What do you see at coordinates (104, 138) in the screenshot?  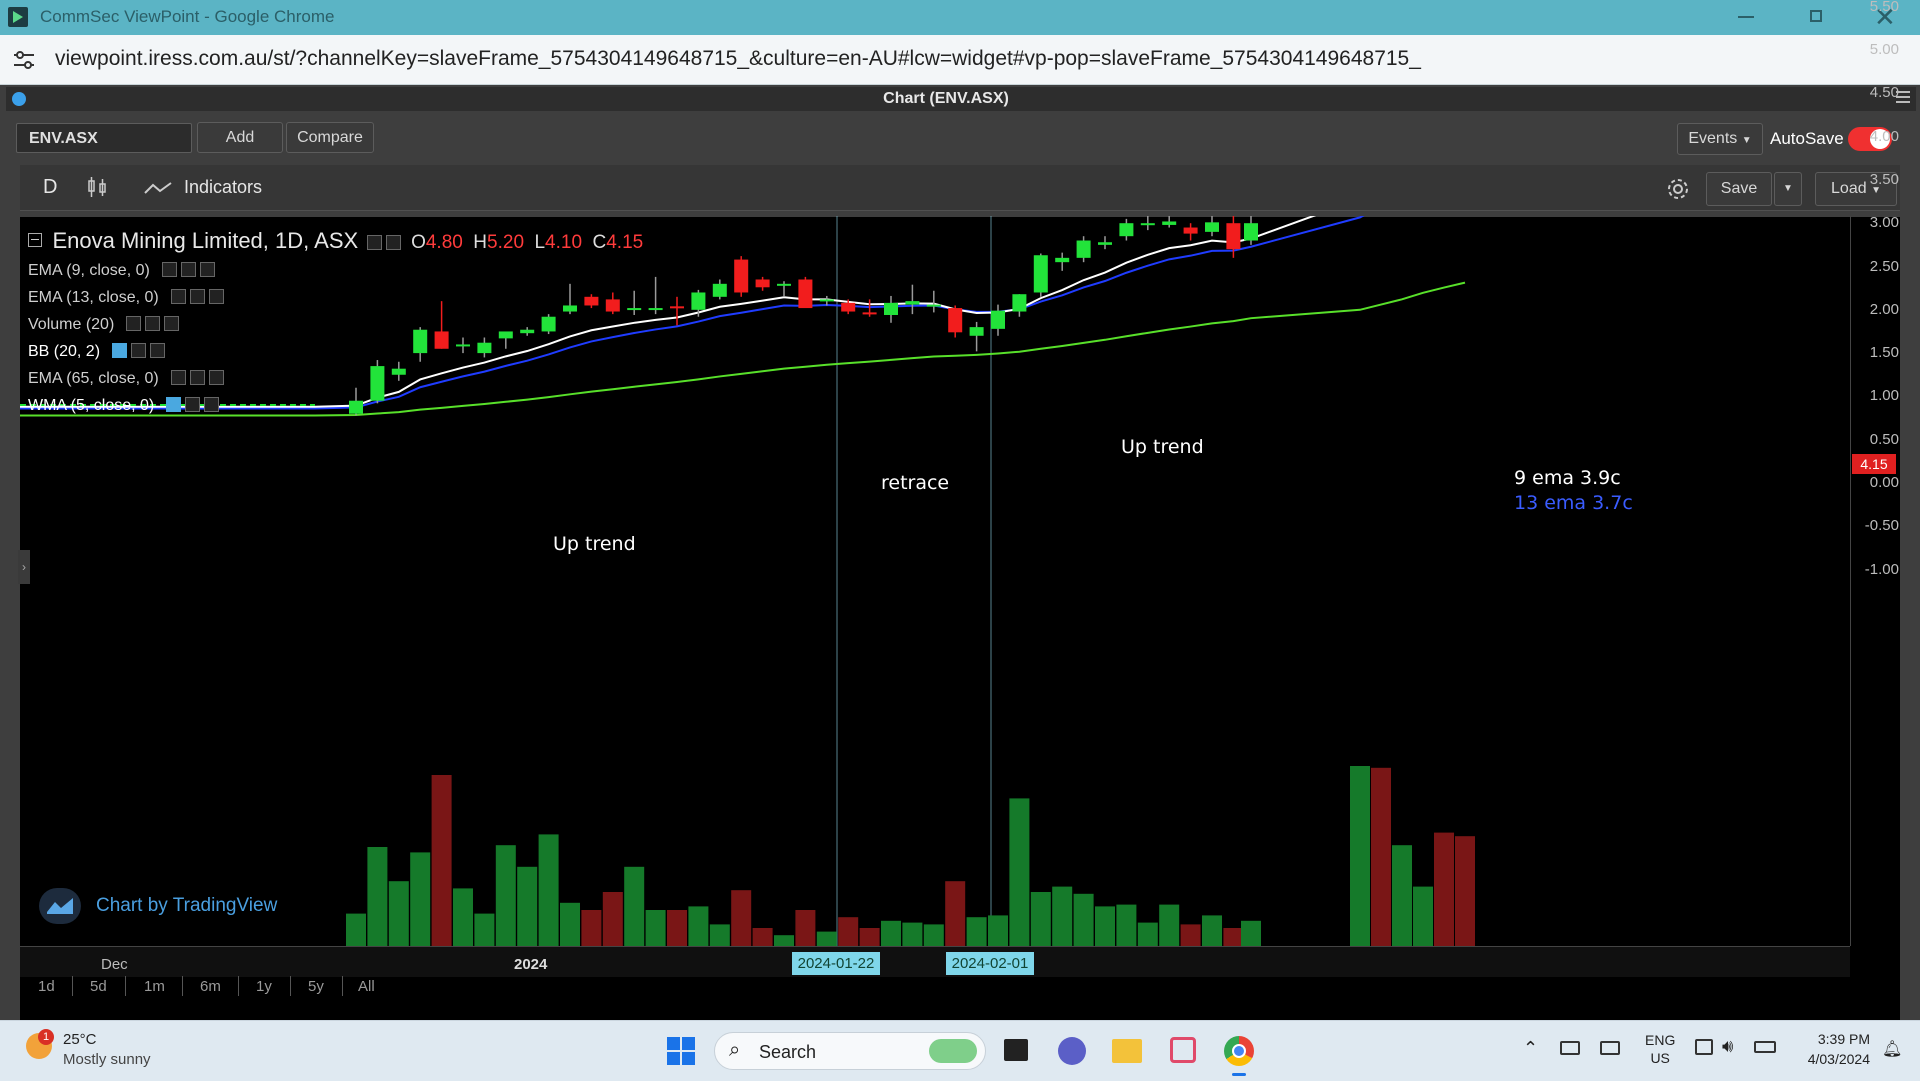 I see `symbol-input: ENV.ASX` at bounding box center [104, 138].